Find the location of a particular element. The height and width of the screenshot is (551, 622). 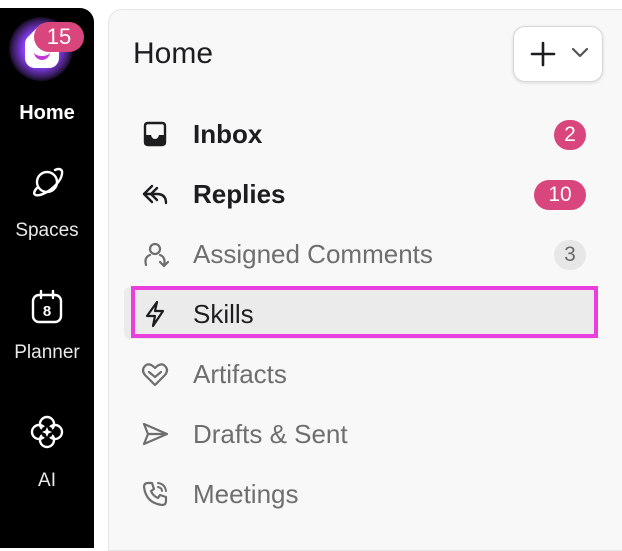

rail-home: 15 Home is located at coordinates (47, 70).